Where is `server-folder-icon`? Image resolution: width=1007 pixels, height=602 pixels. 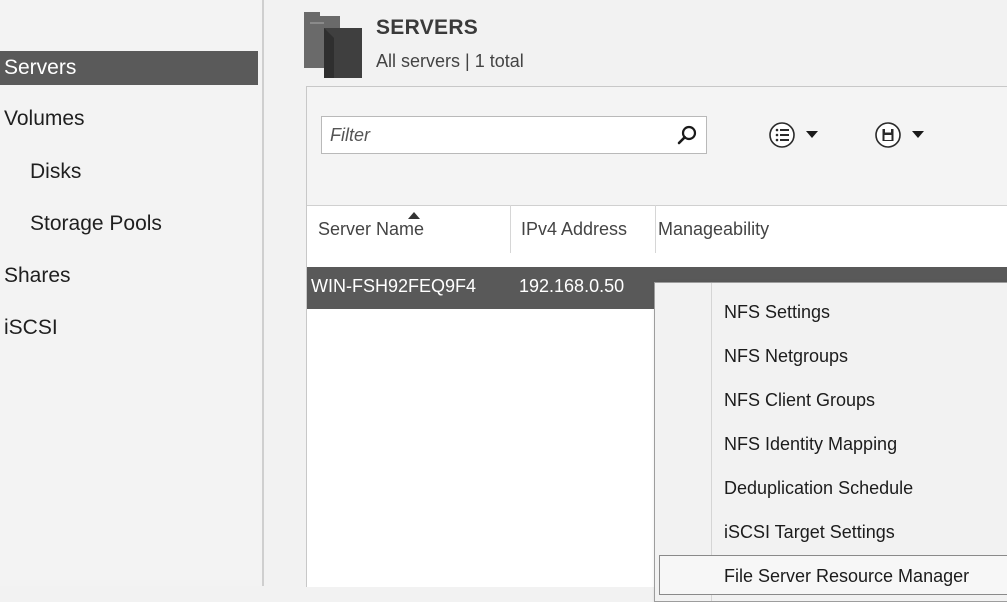
server-folder-icon is located at coordinates (333, 45).